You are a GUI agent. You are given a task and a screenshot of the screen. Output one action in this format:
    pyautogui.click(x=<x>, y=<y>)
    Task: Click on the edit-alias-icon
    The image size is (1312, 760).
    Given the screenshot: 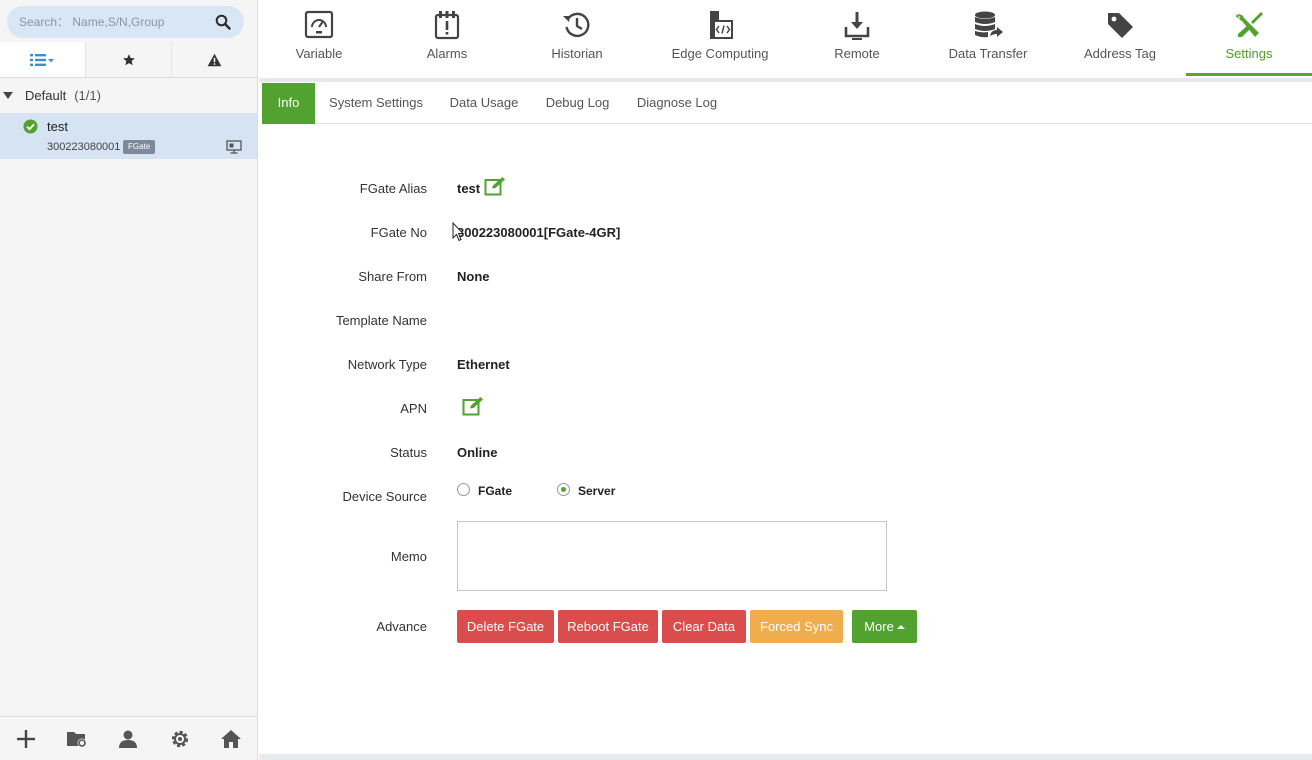 What is the action you would take?
    pyautogui.click(x=495, y=186)
    